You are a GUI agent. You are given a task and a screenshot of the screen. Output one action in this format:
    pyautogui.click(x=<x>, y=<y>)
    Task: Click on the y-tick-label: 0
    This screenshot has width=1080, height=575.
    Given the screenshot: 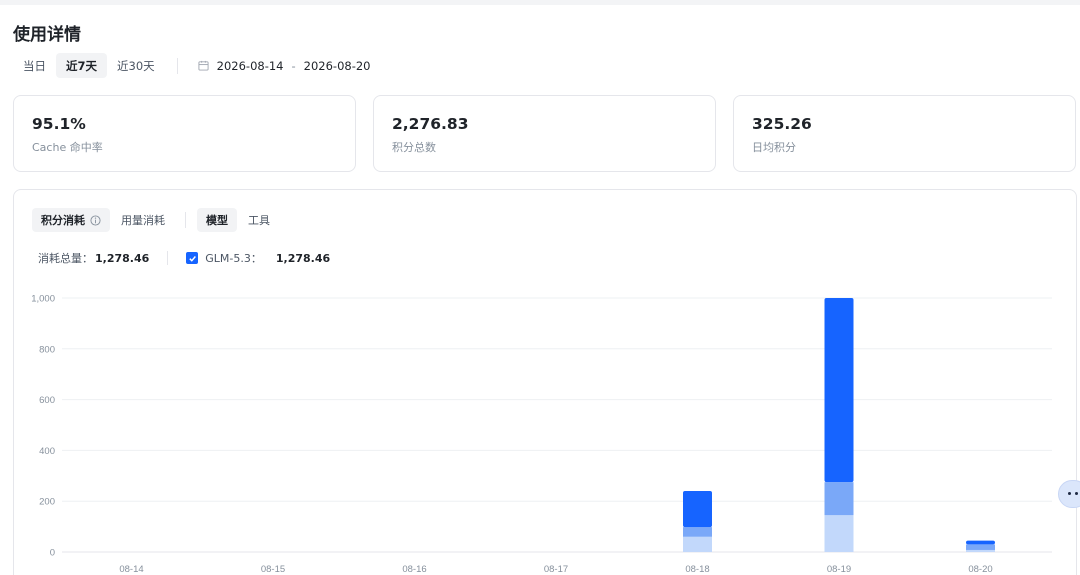 What is the action you would take?
    pyautogui.click(x=52, y=553)
    